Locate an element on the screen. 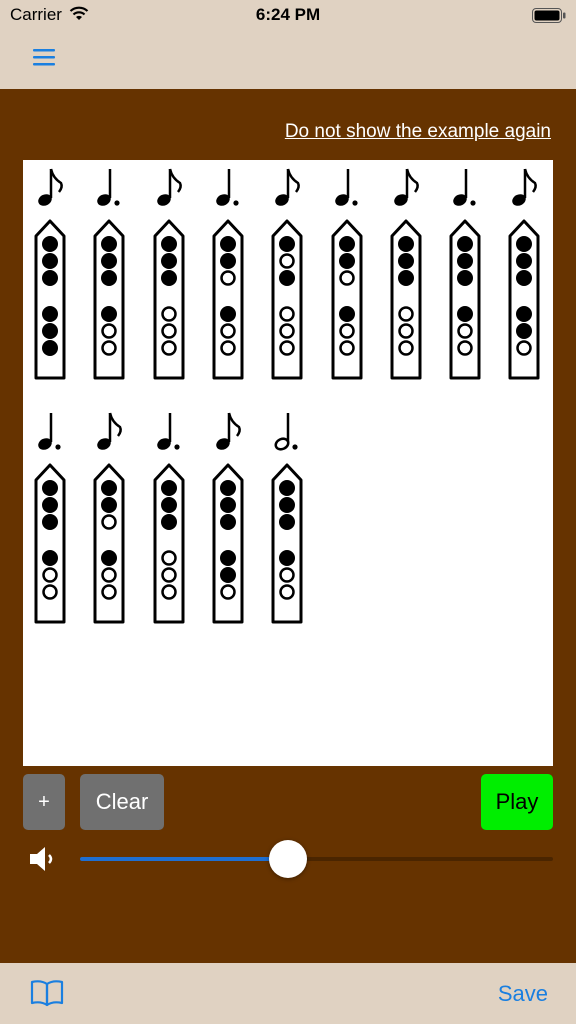 The height and width of the screenshot is (1024, 576). battery-icon is located at coordinates (549, 18).